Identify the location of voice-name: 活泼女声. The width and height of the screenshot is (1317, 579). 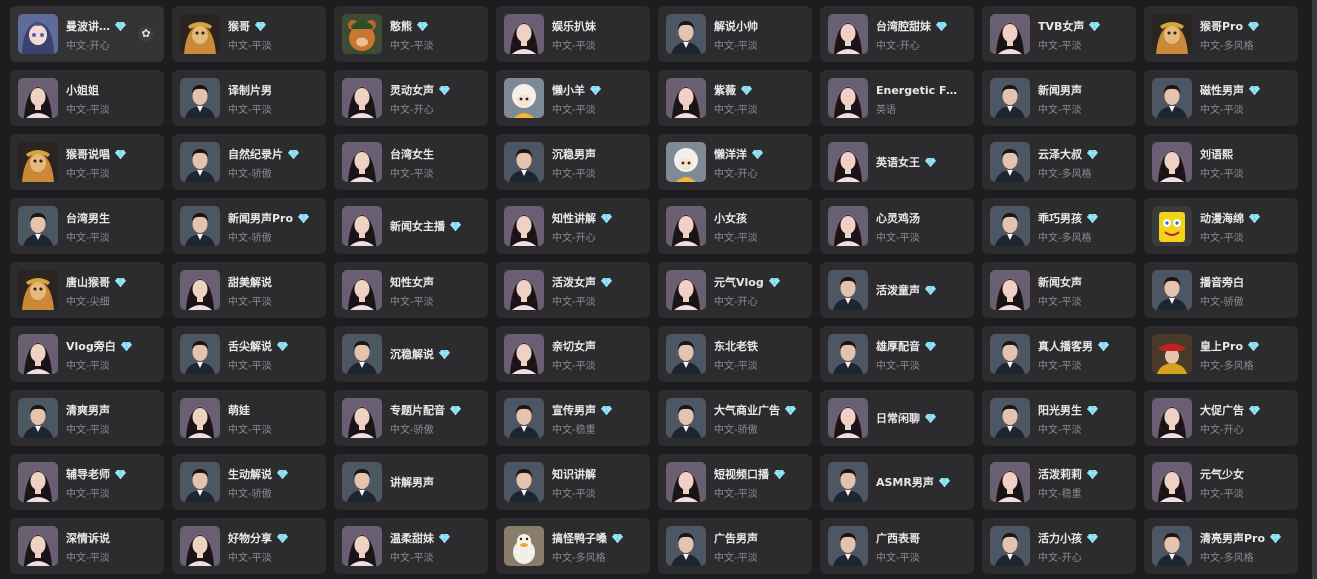
(574, 282).